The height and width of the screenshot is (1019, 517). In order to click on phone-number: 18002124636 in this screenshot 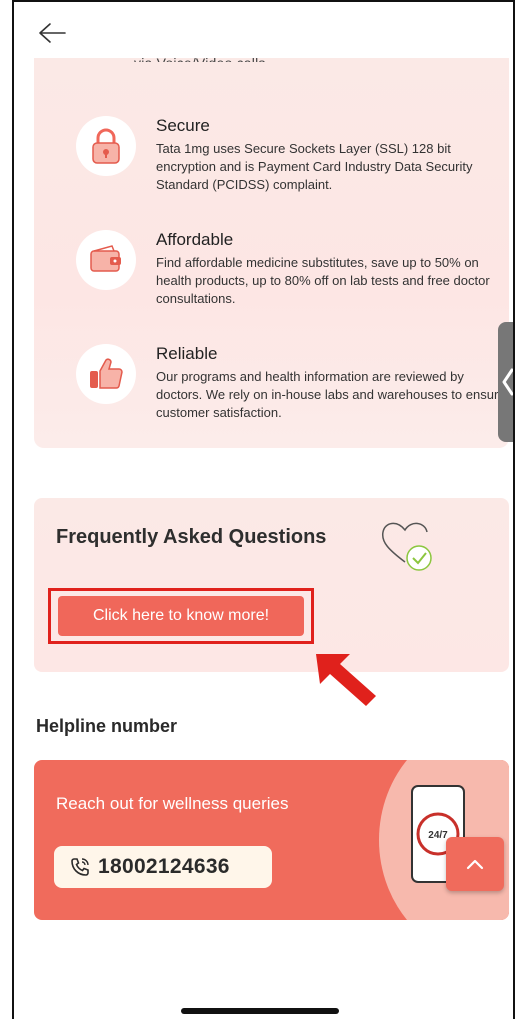, I will do `click(164, 866)`.